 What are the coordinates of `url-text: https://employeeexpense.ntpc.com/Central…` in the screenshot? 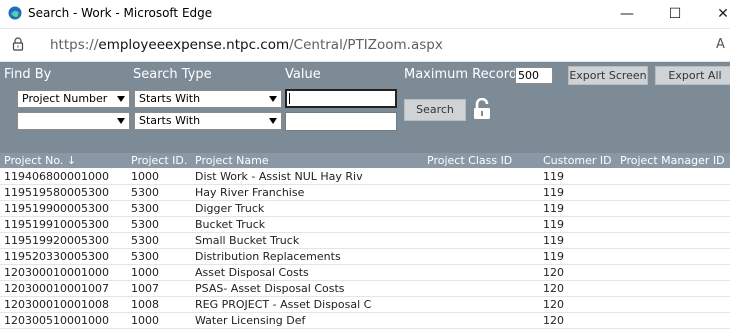 It's located at (246, 45).